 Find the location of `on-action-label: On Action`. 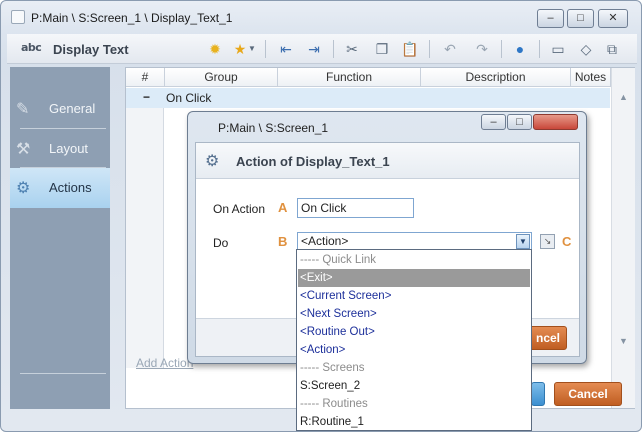

on-action-label: On Action is located at coordinates (239, 209).